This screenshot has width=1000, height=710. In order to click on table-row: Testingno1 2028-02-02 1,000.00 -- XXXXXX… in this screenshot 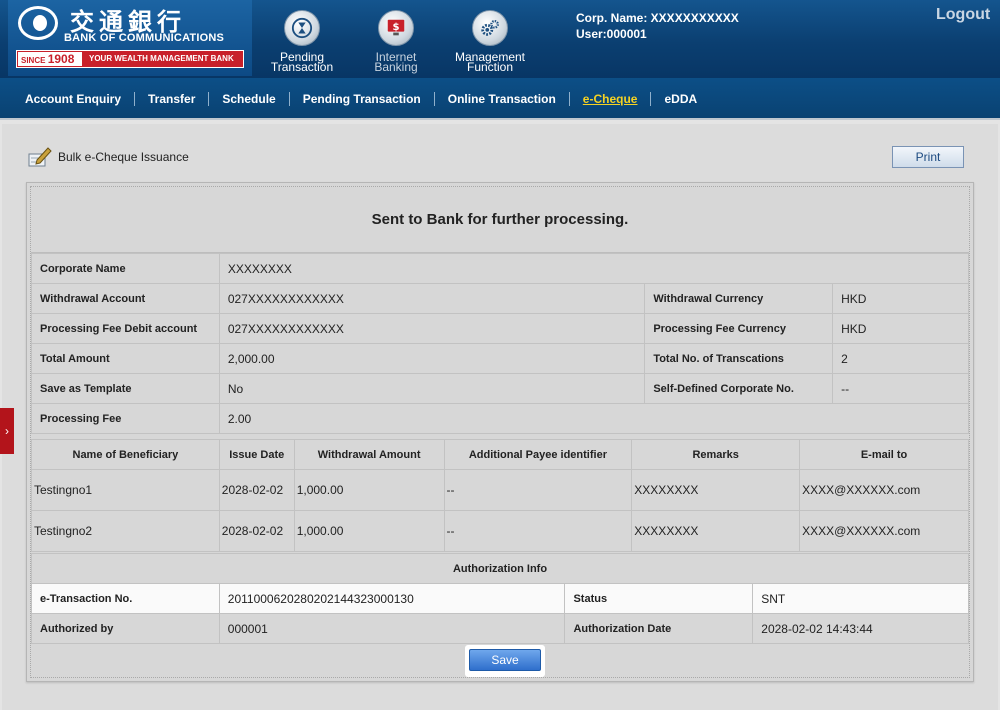, I will do `click(500, 490)`.